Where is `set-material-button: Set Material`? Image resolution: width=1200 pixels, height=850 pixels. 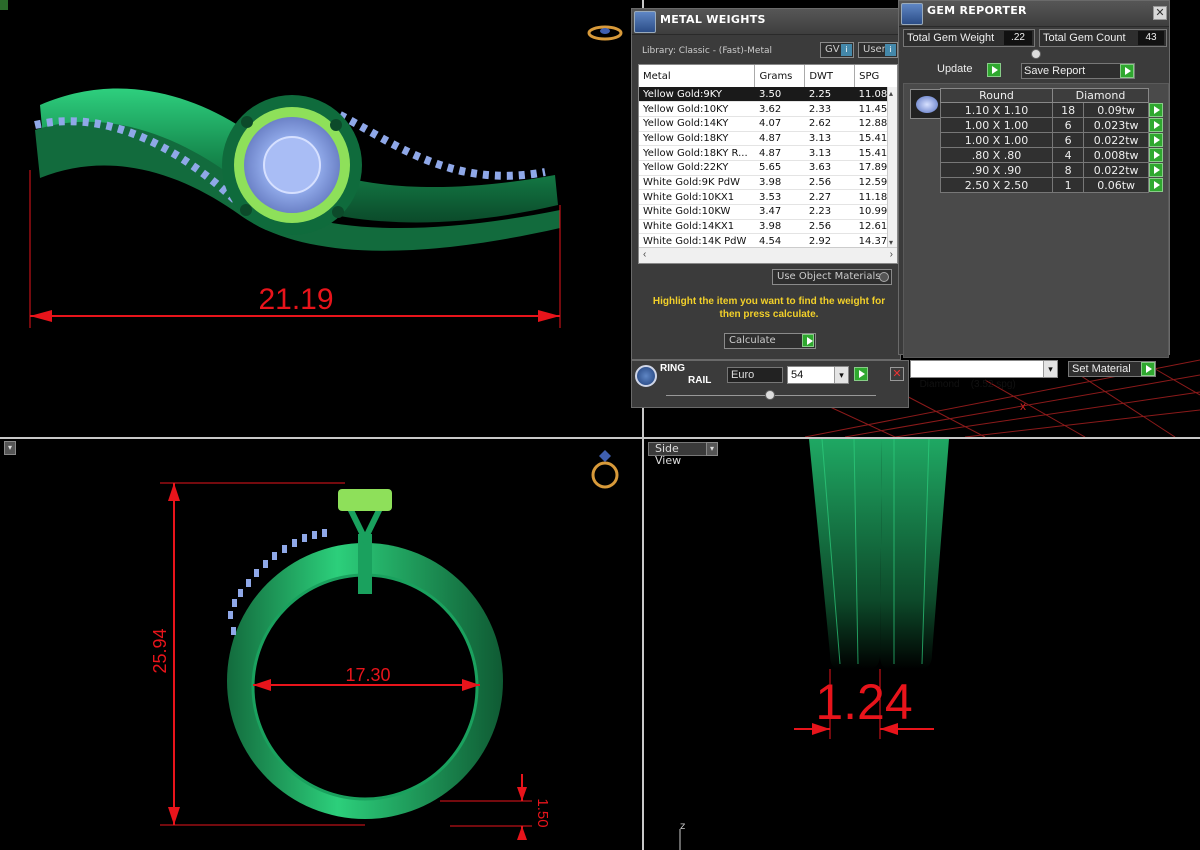 set-material-button: Set Material is located at coordinates (1112, 369).